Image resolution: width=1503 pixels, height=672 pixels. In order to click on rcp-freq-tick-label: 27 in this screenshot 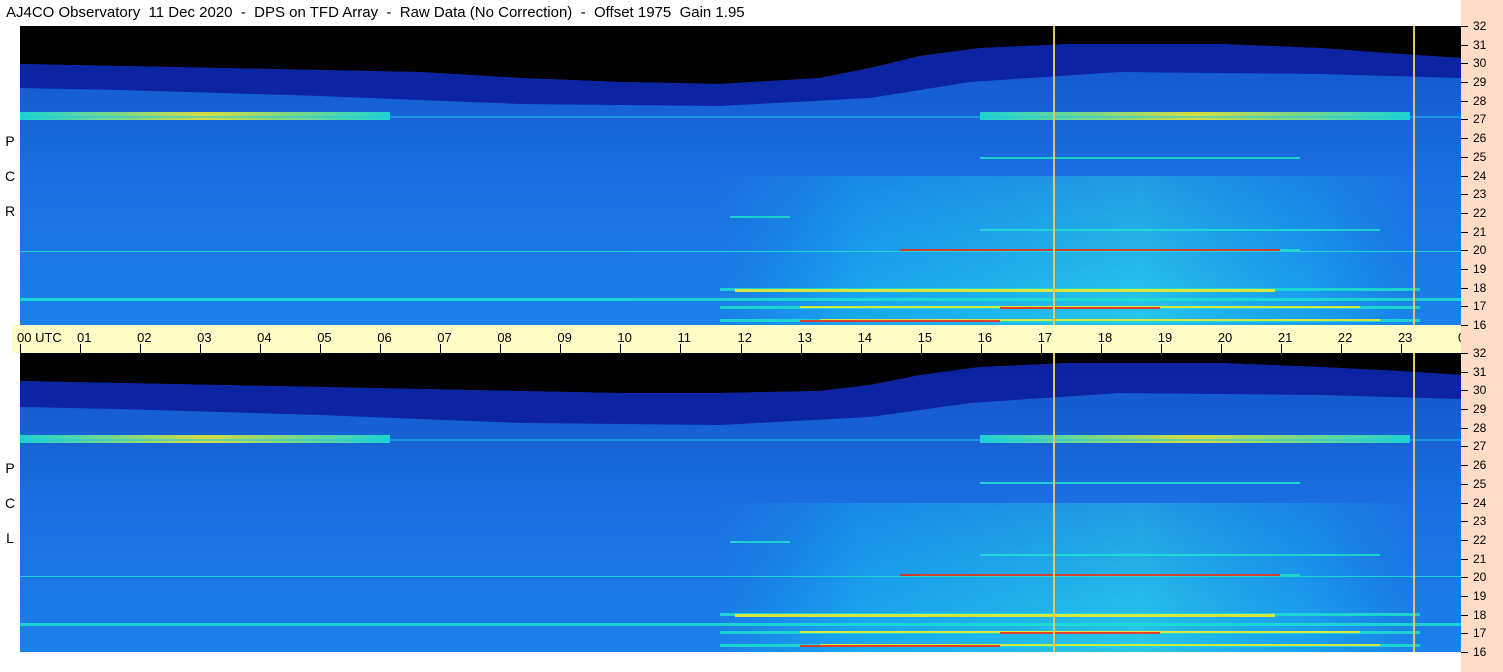, I will do `click(1480, 119)`.